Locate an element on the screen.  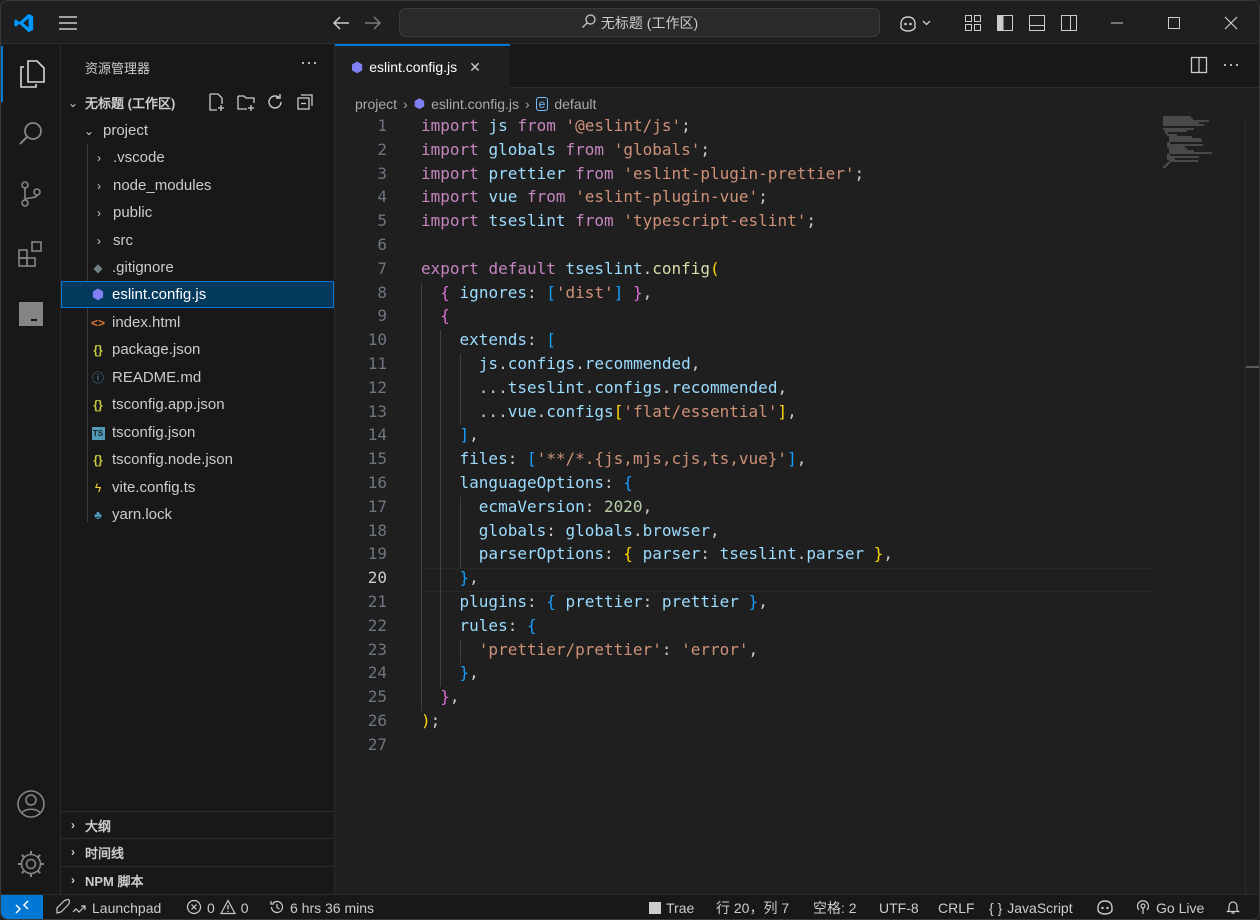
copilot-icon is located at coordinates (915, 23).